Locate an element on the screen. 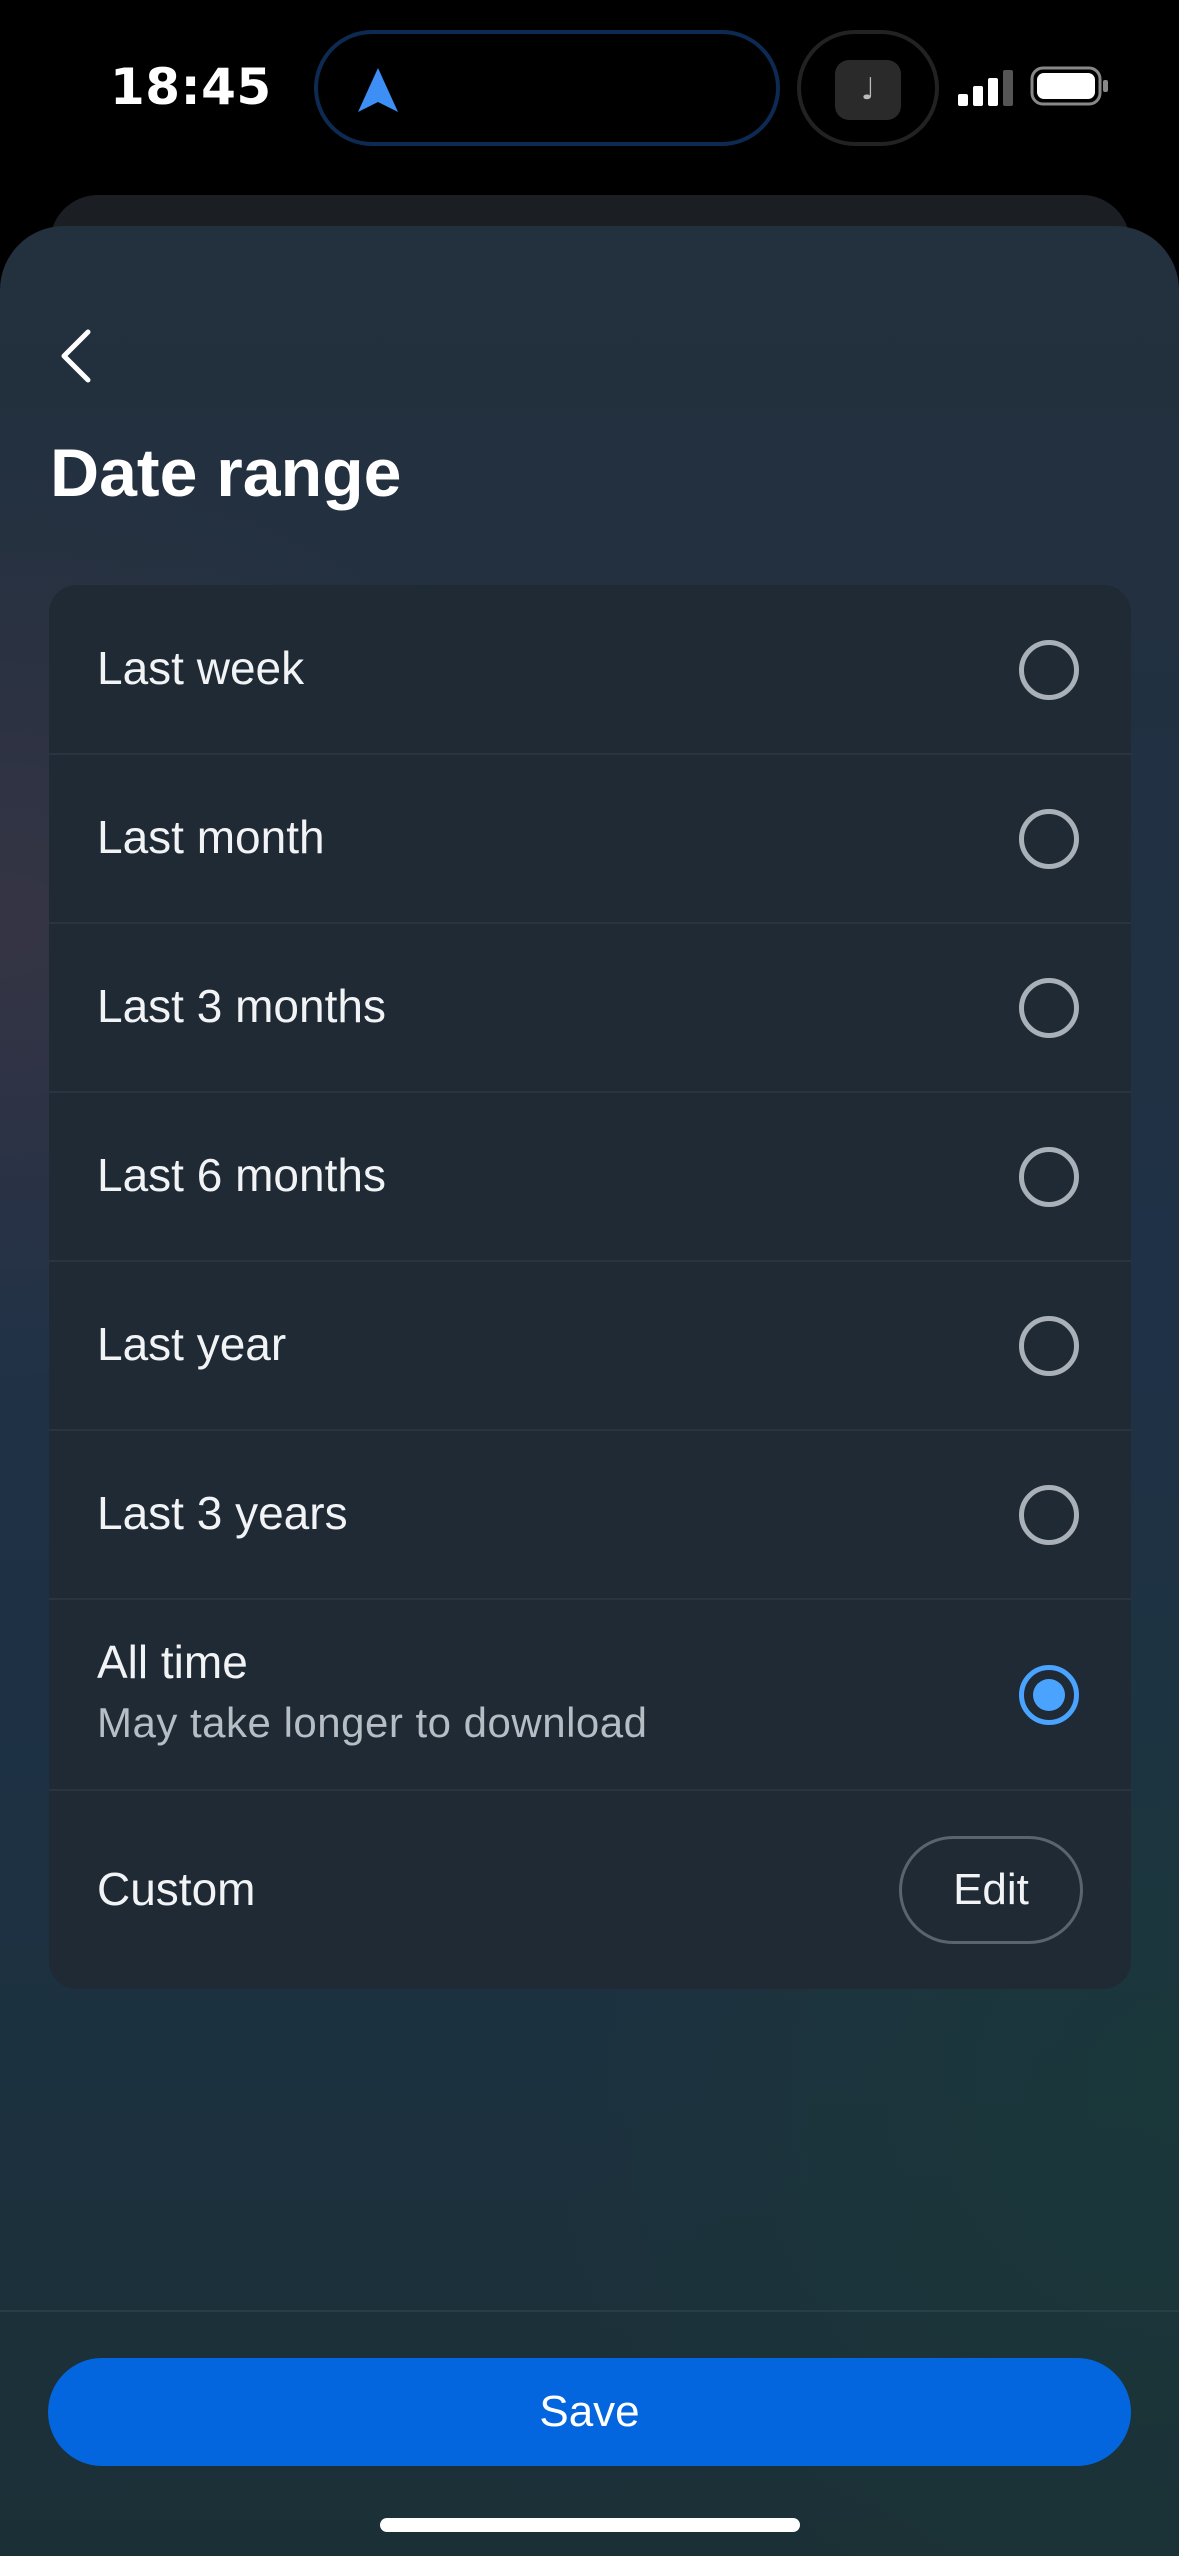 The height and width of the screenshot is (2556, 1179). option-last-week: Last week is located at coordinates (590, 670).